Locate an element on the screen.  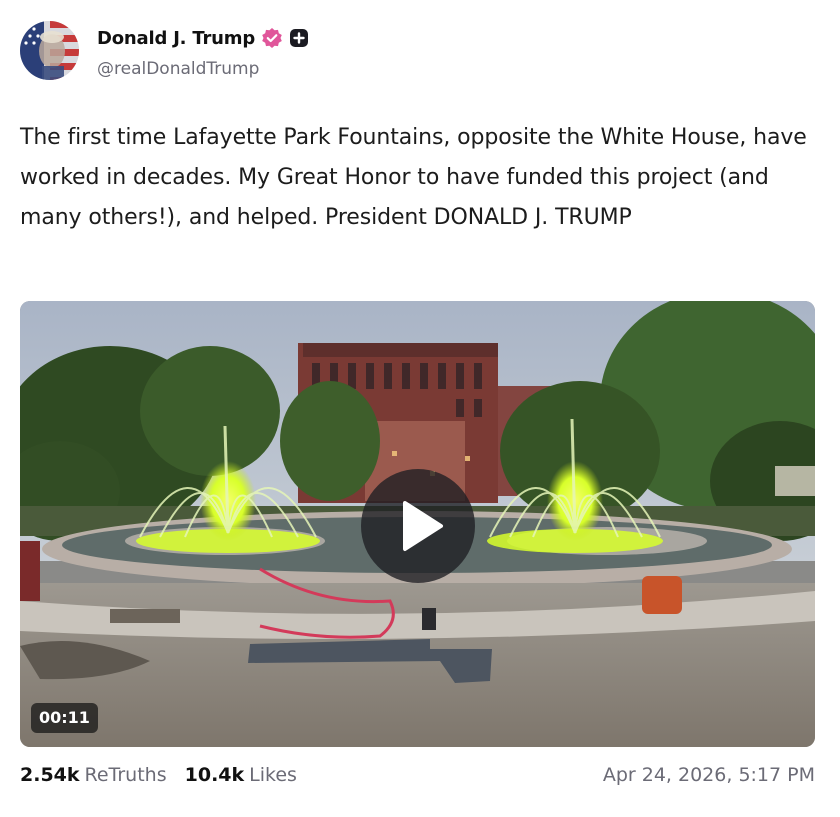
play-button is located at coordinates (418, 526).